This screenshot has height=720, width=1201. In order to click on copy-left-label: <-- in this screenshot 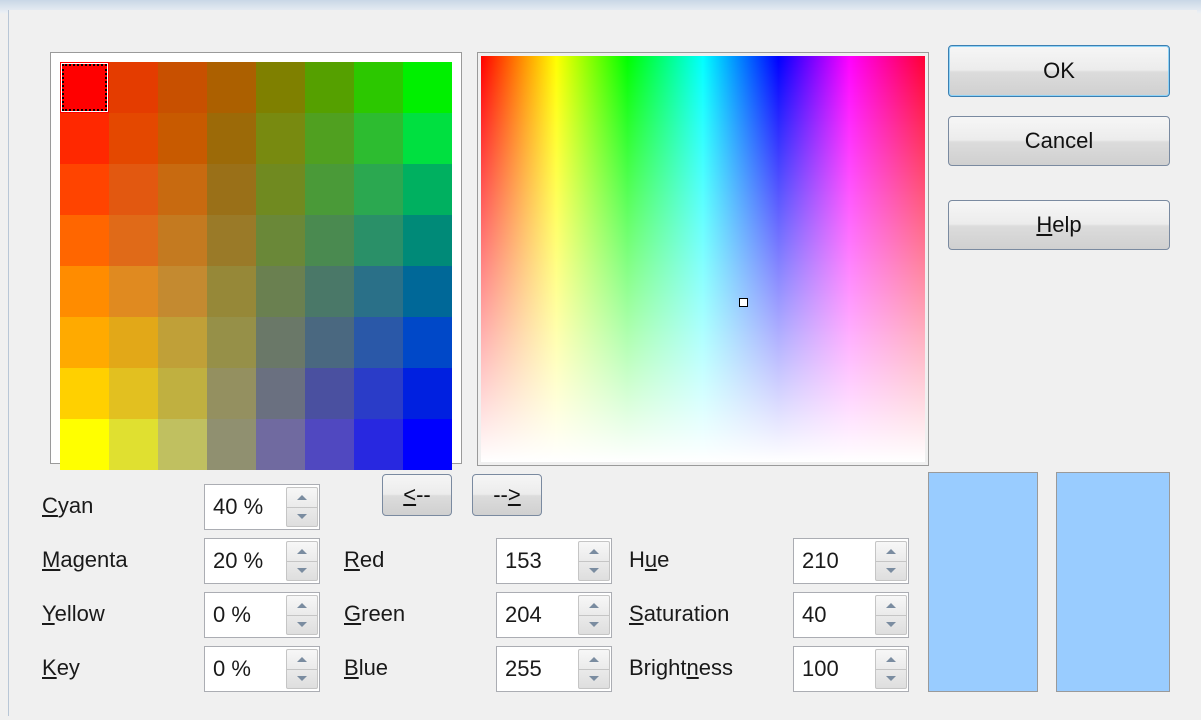, I will do `click(417, 494)`.